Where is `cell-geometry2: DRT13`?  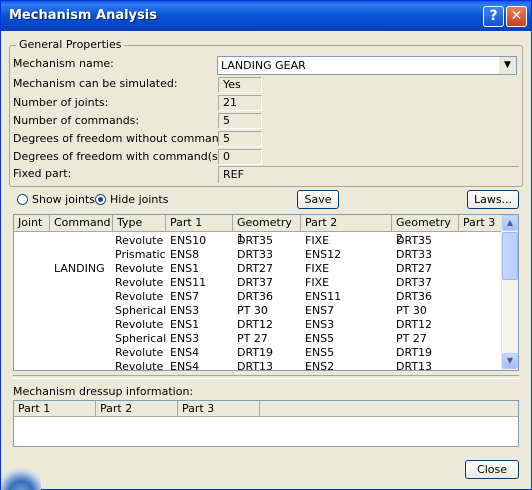
cell-geometry2: DRT13 is located at coordinates (414, 365).